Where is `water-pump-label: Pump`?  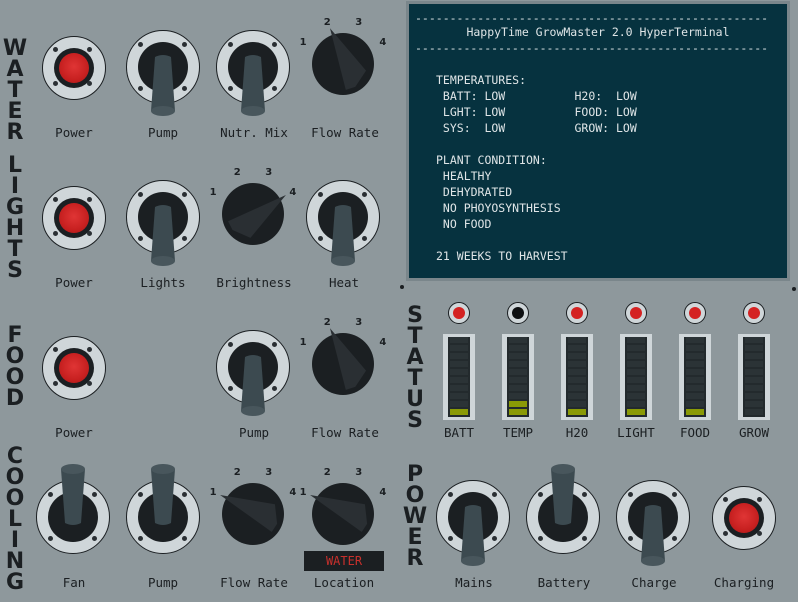 water-pump-label: Pump is located at coordinates (163, 132).